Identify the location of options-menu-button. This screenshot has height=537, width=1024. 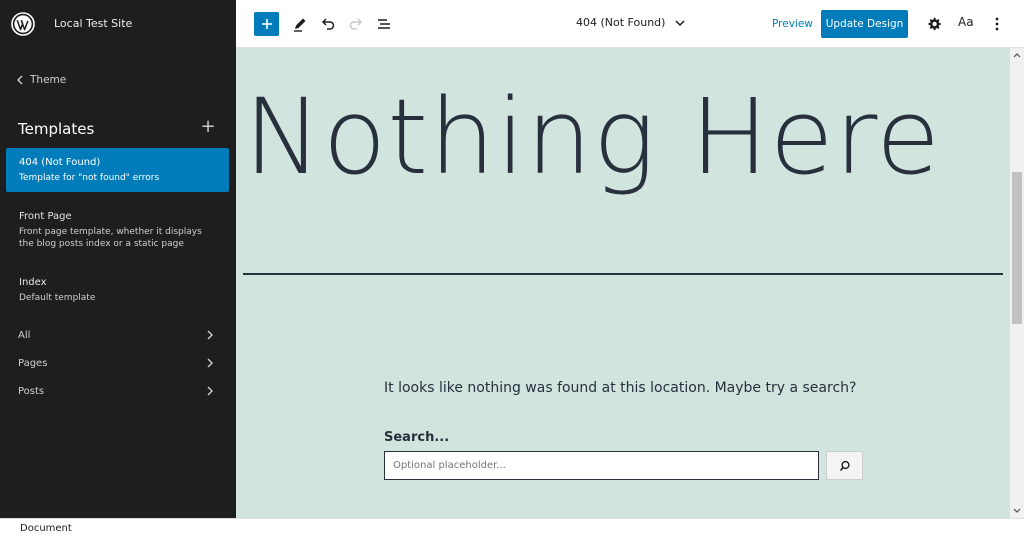
(997, 24).